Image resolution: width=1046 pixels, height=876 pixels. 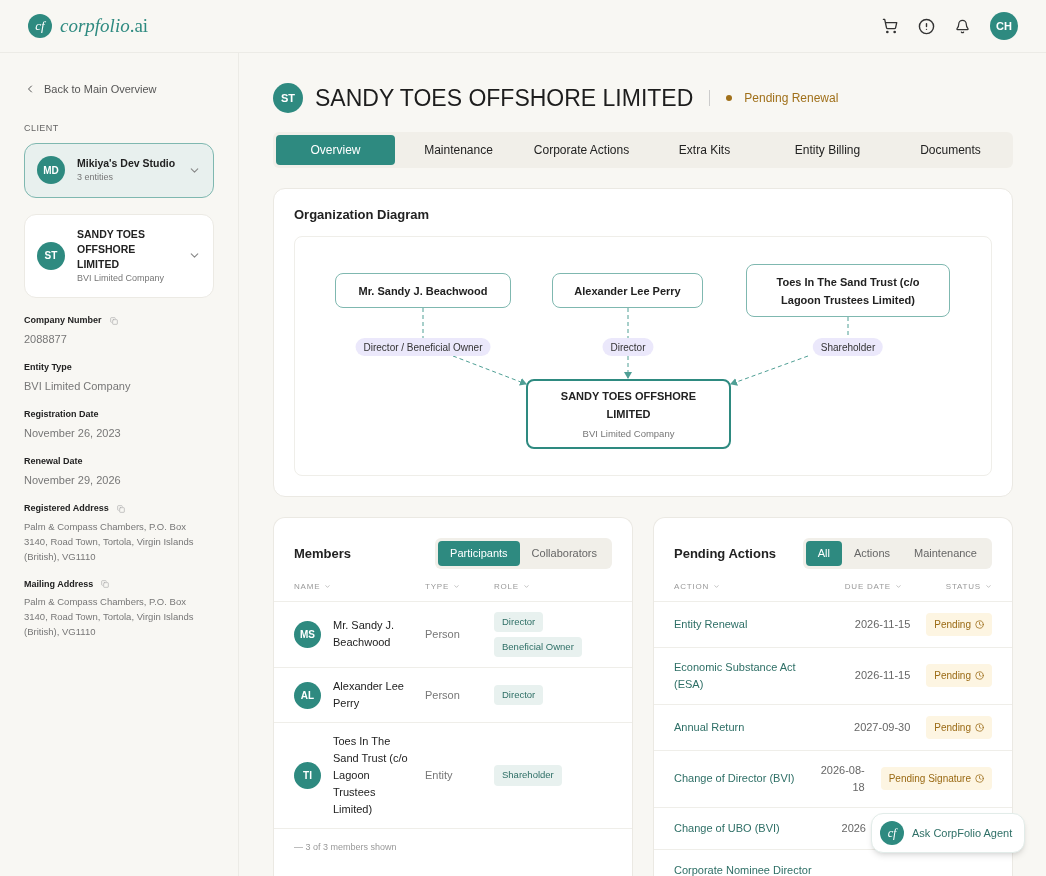 I want to click on card-title: Organization Diagram, so click(x=362, y=214).